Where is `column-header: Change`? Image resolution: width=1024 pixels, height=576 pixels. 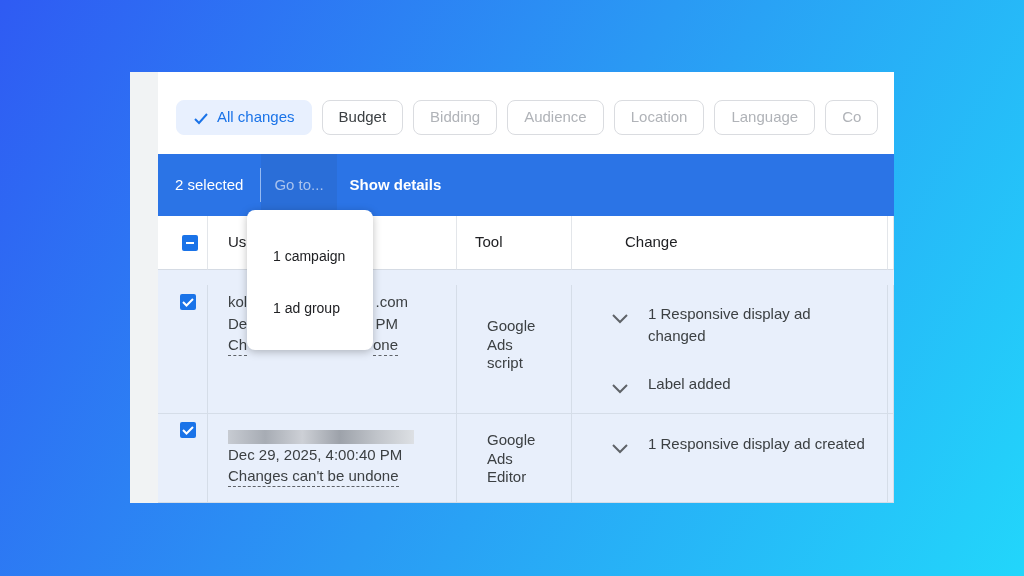 column-header: Change is located at coordinates (651, 242).